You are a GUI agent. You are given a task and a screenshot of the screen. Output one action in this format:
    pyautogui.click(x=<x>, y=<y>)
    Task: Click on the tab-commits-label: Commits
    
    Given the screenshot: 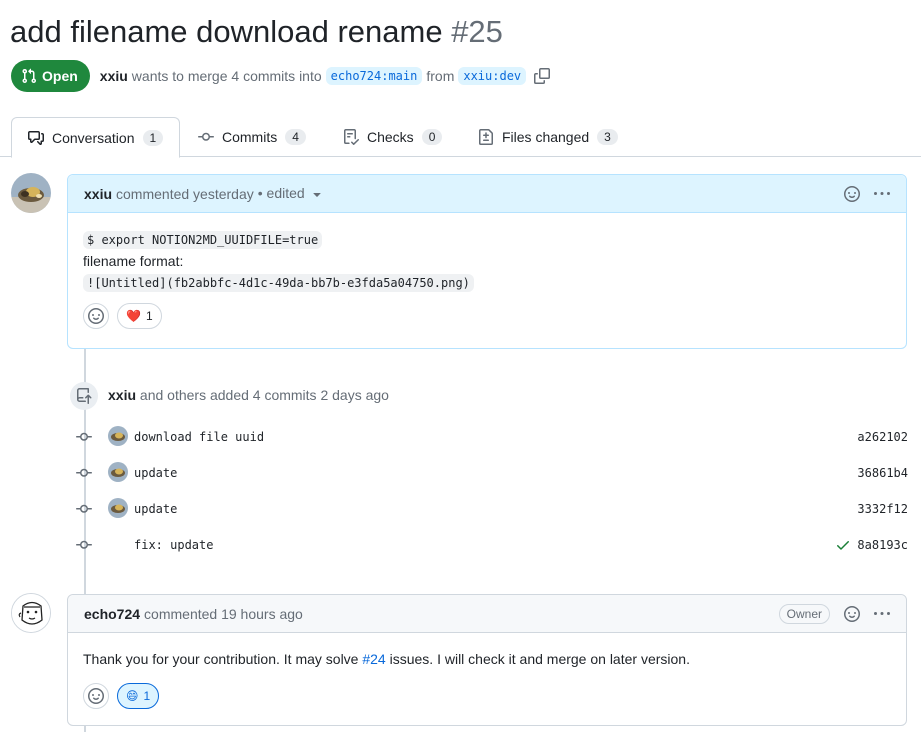 What is the action you would take?
    pyautogui.click(x=250, y=137)
    